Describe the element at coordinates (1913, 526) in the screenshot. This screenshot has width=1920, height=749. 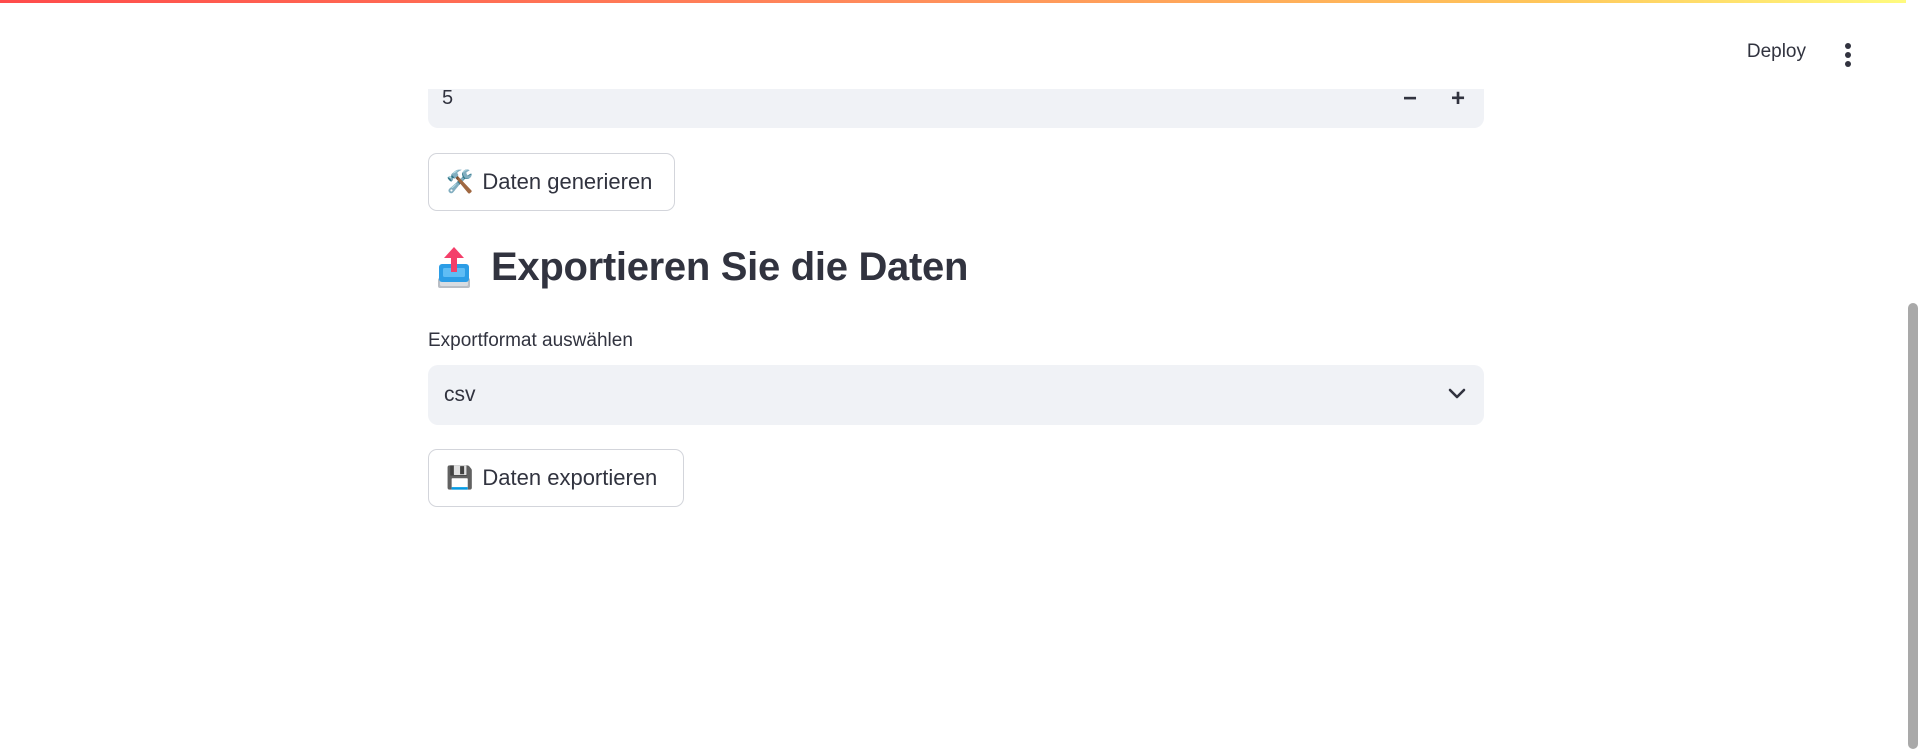
I see `scrollbar-thumb` at that location.